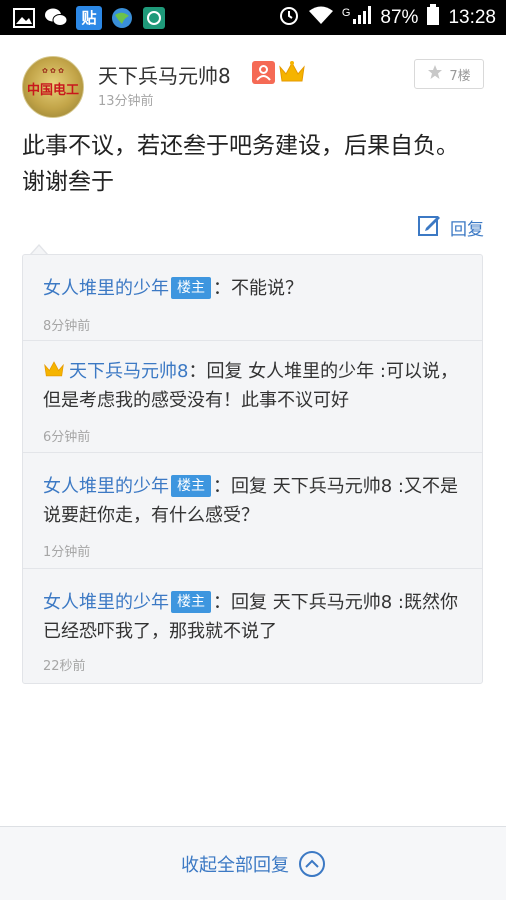 The image size is (506, 900). Describe the element at coordinates (472, 17) in the screenshot. I see `clock-time: 13:28` at that location.